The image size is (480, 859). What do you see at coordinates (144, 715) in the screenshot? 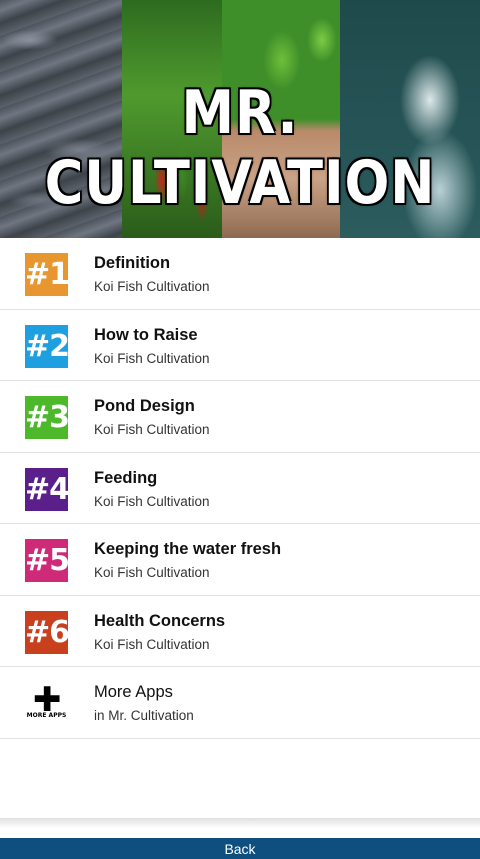
I see `item-subtitle: in Mr. Cultivation` at bounding box center [144, 715].